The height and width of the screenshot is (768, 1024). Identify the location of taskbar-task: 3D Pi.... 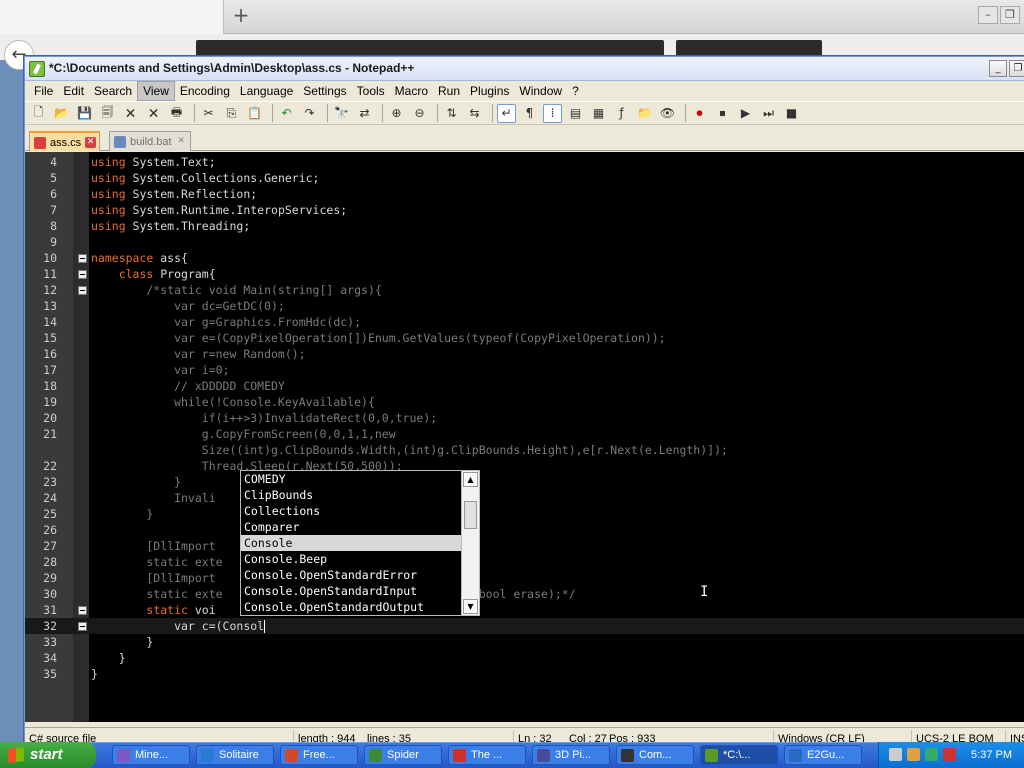
(571, 755).